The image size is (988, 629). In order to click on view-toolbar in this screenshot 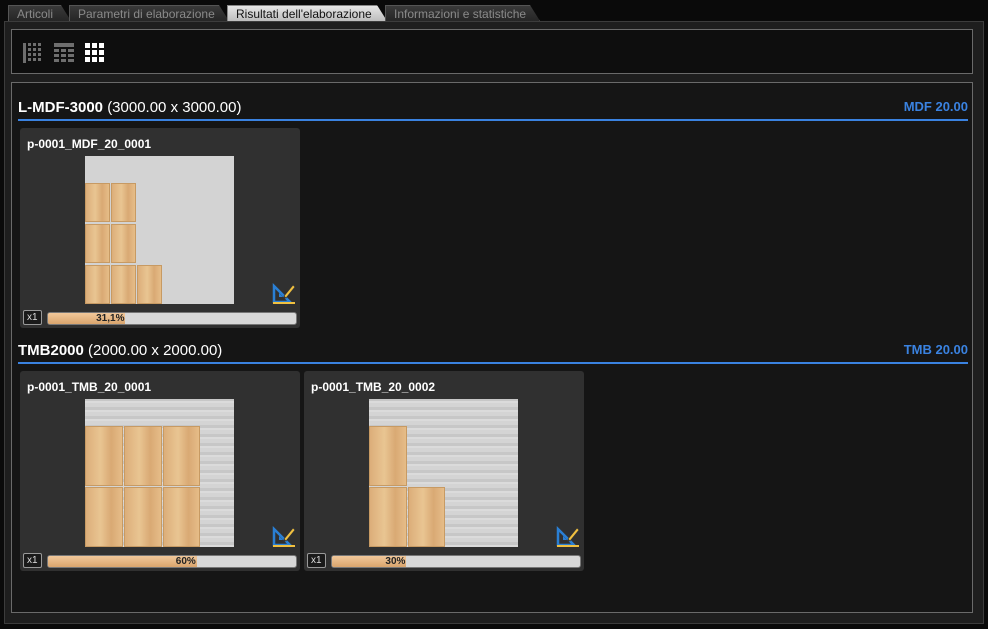, I will do `click(492, 51)`.